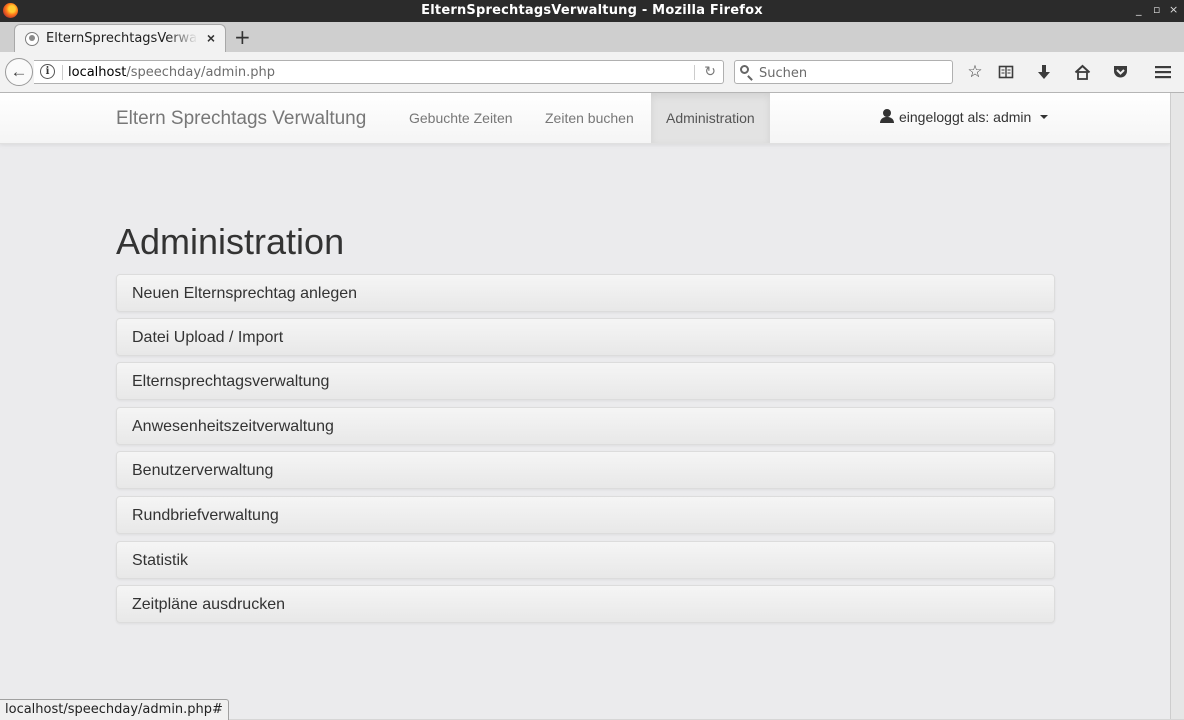 The height and width of the screenshot is (720, 1184). What do you see at coordinates (62, 72) in the screenshot?
I see `url-separator` at bounding box center [62, 72].